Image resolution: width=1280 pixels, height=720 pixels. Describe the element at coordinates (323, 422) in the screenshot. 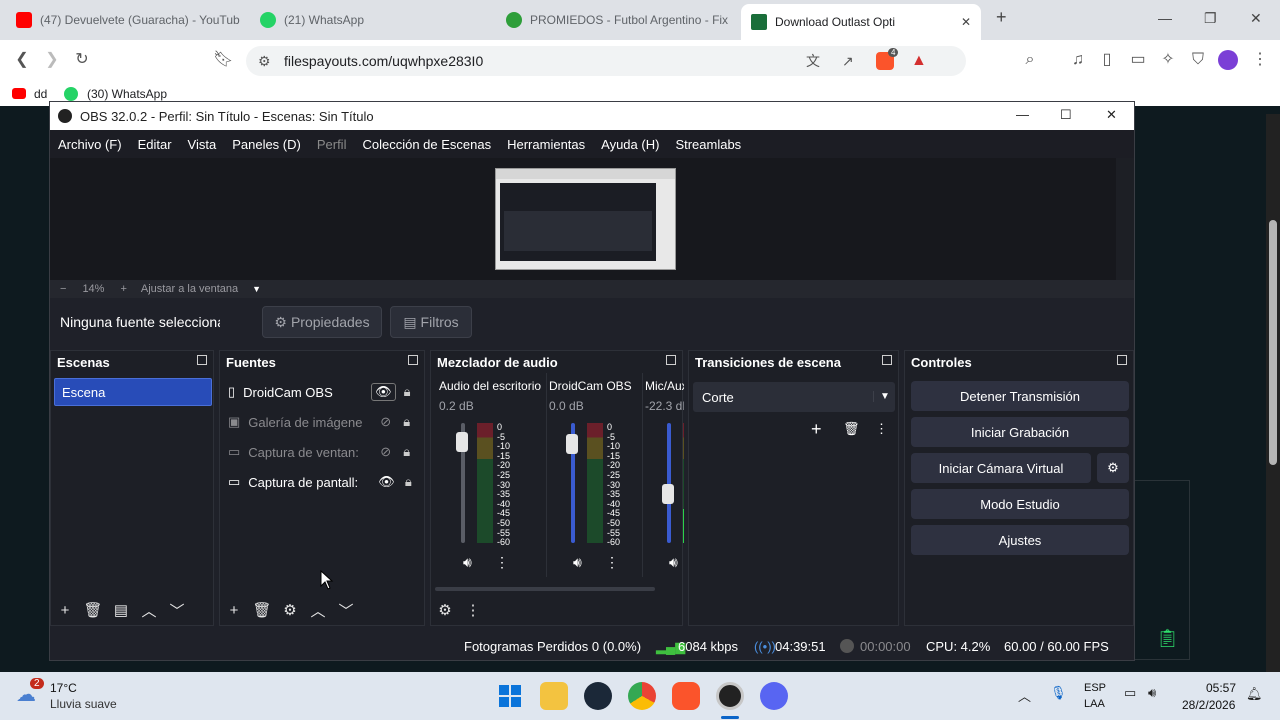

I see `source-item: ▣ Galería de imágene ⊘ 🔒︎` at that location.